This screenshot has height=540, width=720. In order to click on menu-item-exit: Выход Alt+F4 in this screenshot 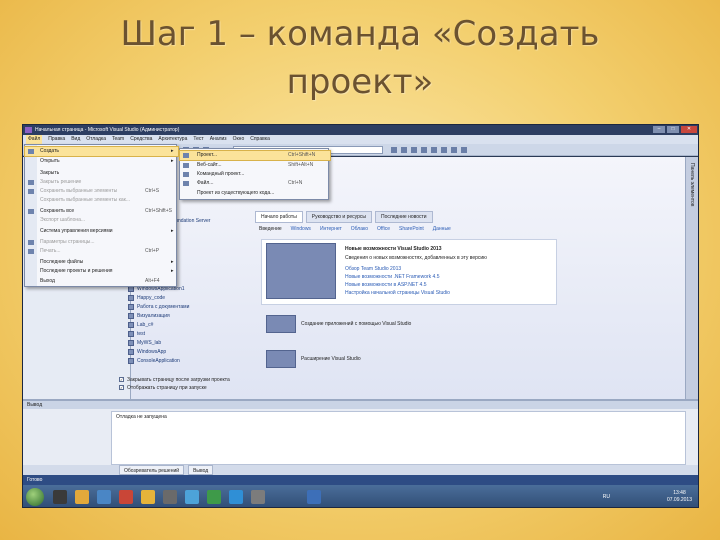, I will do `click(101, 281)`.